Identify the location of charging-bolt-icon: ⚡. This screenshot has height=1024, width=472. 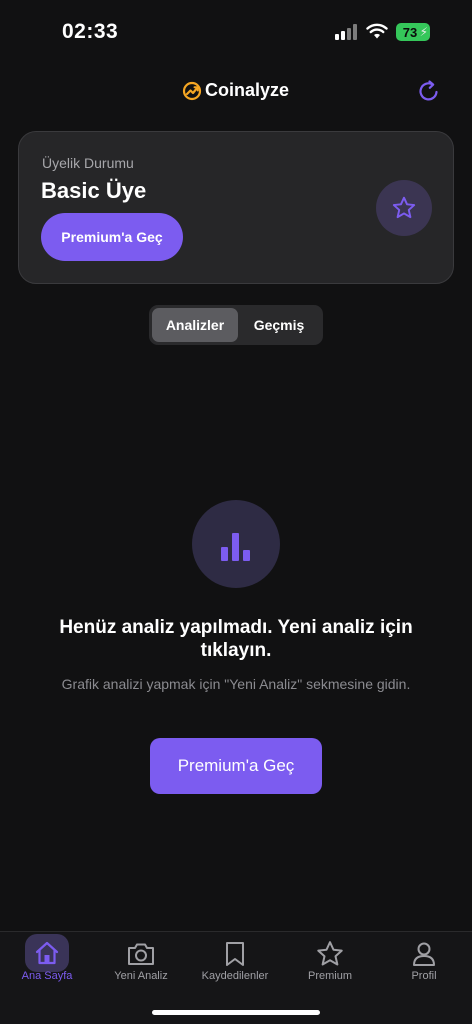
(423, 32).